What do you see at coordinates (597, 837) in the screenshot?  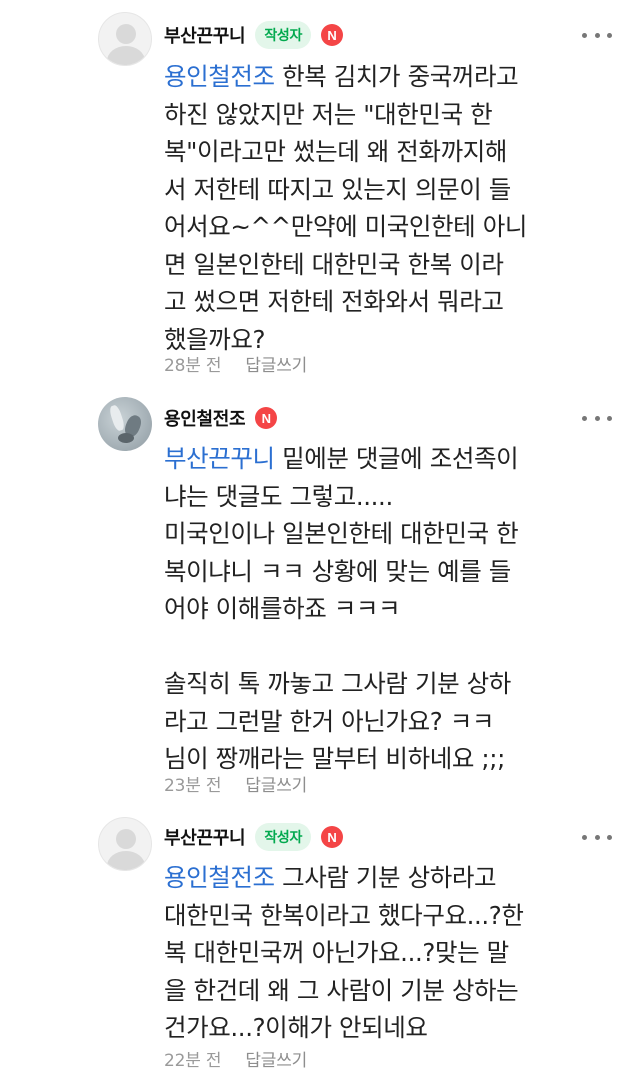 I see `more-options-icon` at bounding box center [597, 837].